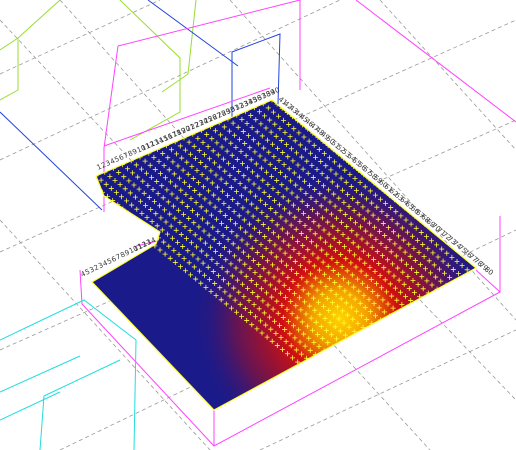 The image size is (516, 450). What do you see at coordinates (98, 70) in the screenshot?
I see `left-green-wireframe` at bounding box center [98, 70].